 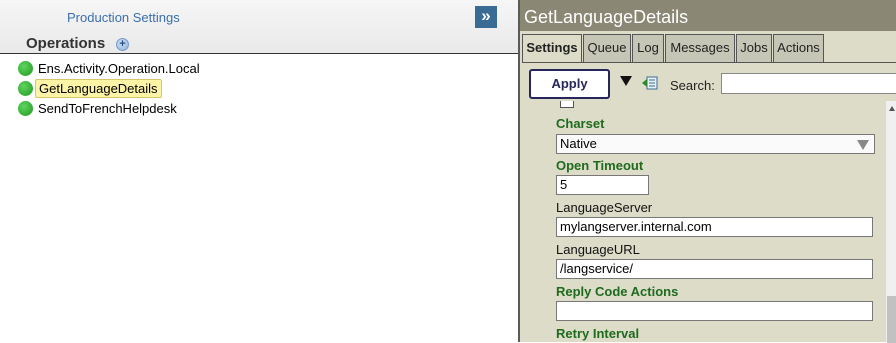 I want to click on setting-checkbox, so click(x=567, y=104).